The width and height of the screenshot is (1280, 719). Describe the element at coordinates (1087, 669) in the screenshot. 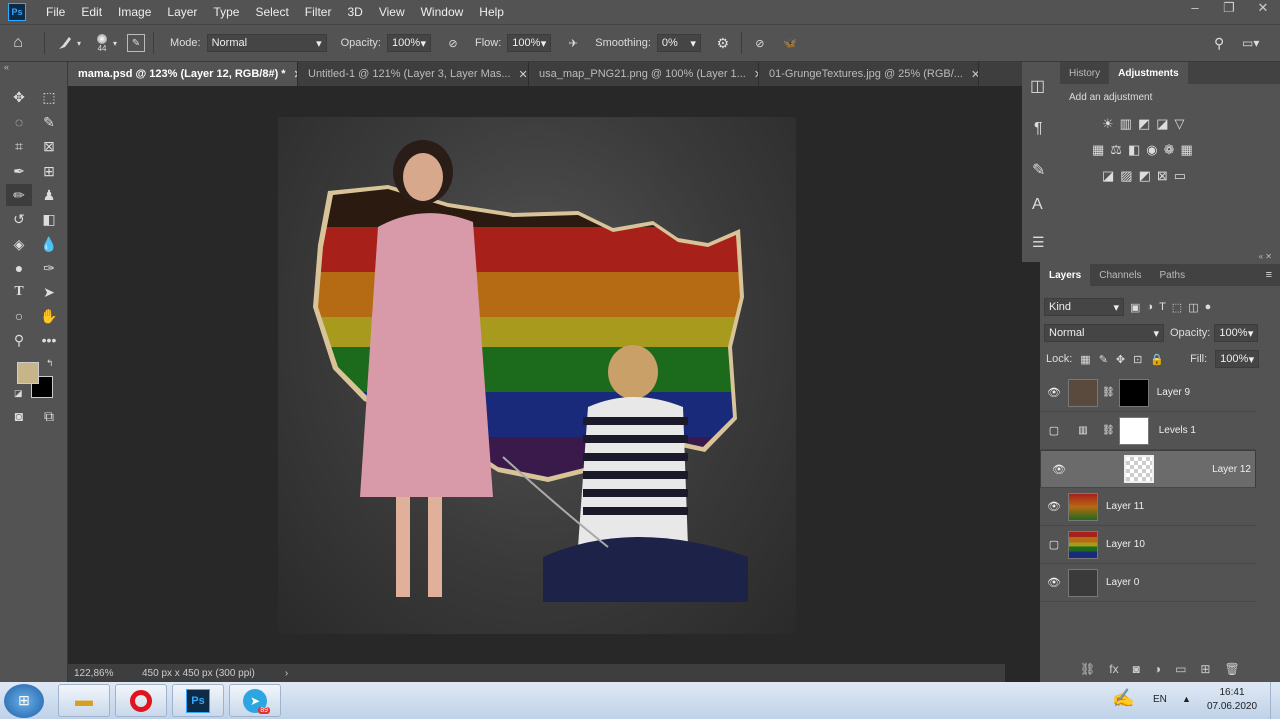

I see `link-layers-icon: ⛓` at that location.